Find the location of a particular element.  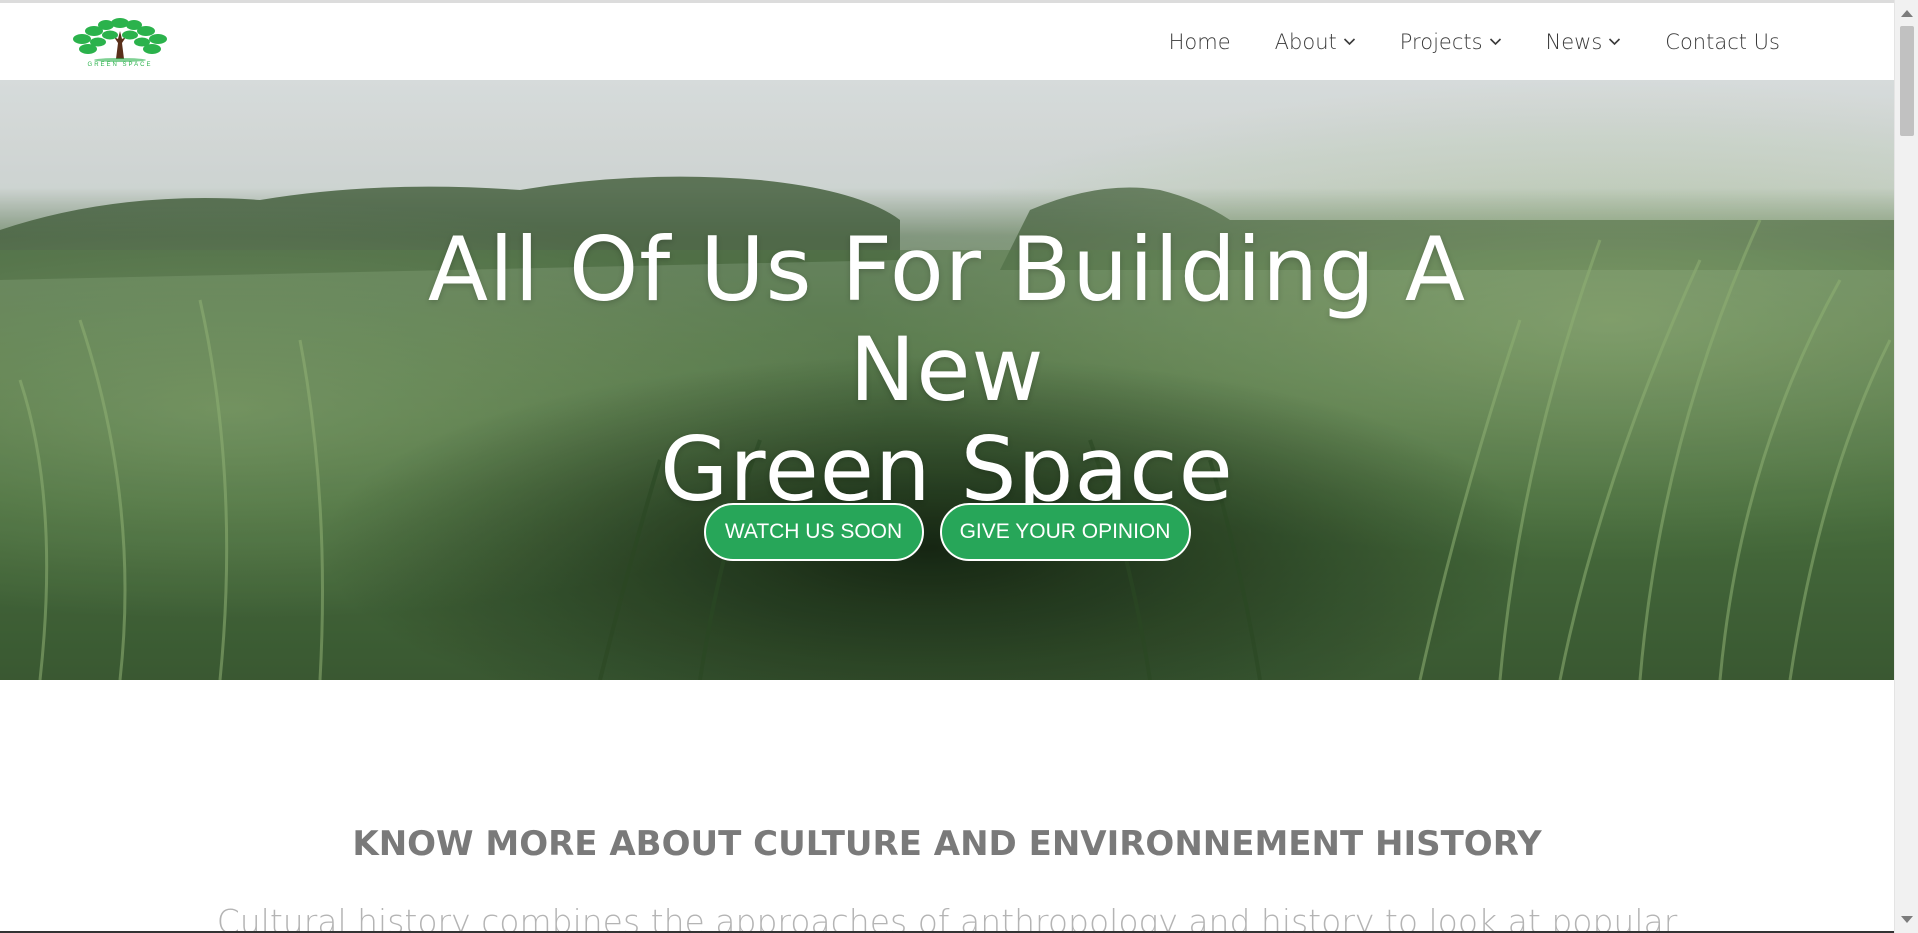

nav-contact-label: Contact Us is located at coordinates (1722, 41).